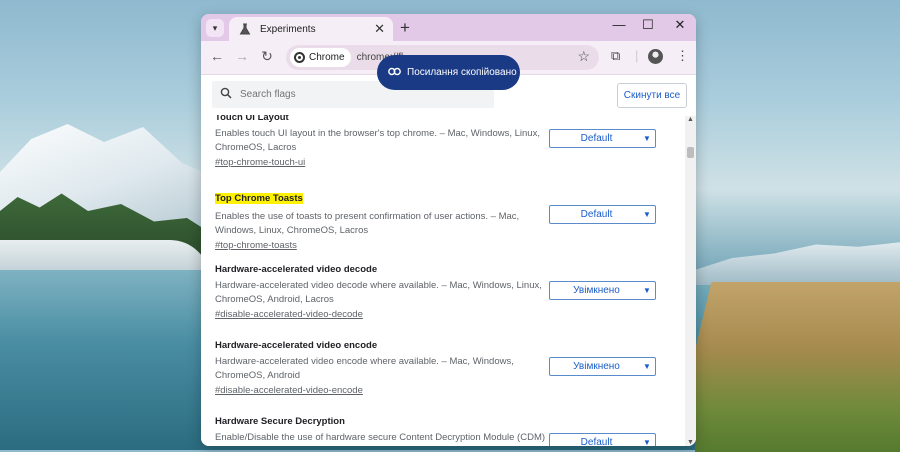 This screenshot has height=452, width=900. I want to click on menu-kebab-icon: ⋮, so click(682, 56).